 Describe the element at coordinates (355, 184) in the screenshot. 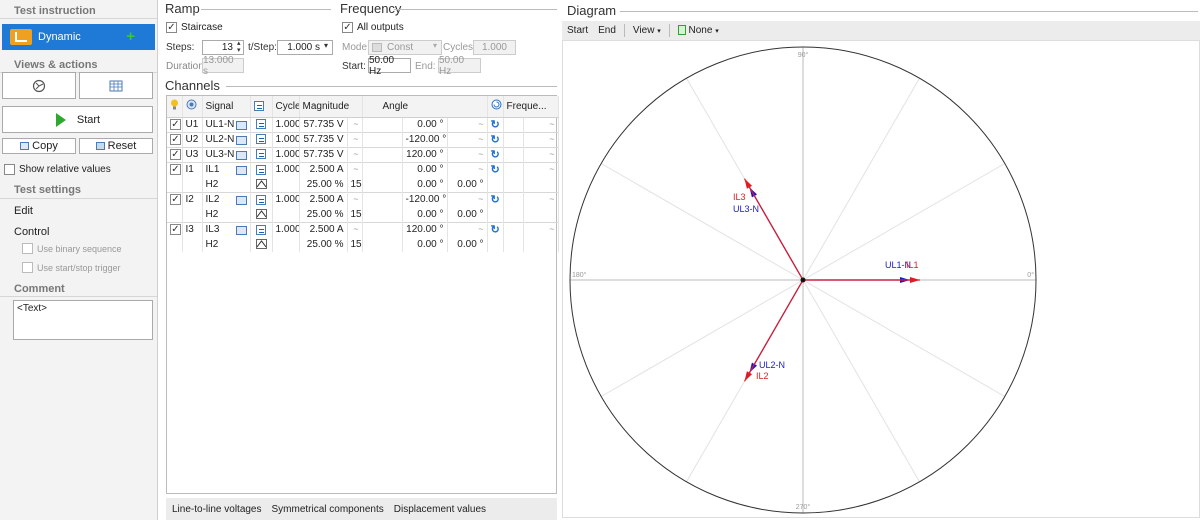

I see `magnitude-secondary-cell: 15.00 %` at that location.